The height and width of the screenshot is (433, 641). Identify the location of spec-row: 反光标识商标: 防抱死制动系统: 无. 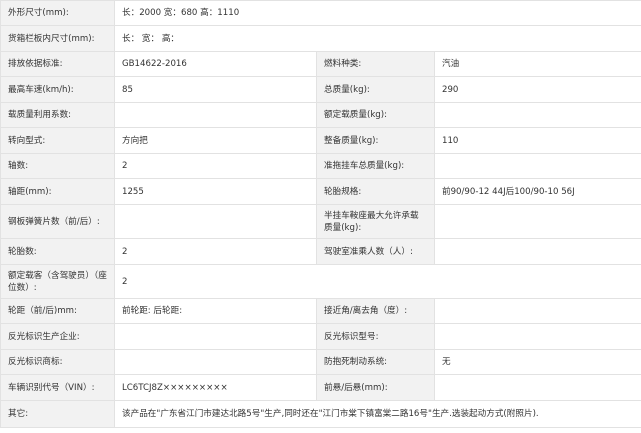
(320, 362).